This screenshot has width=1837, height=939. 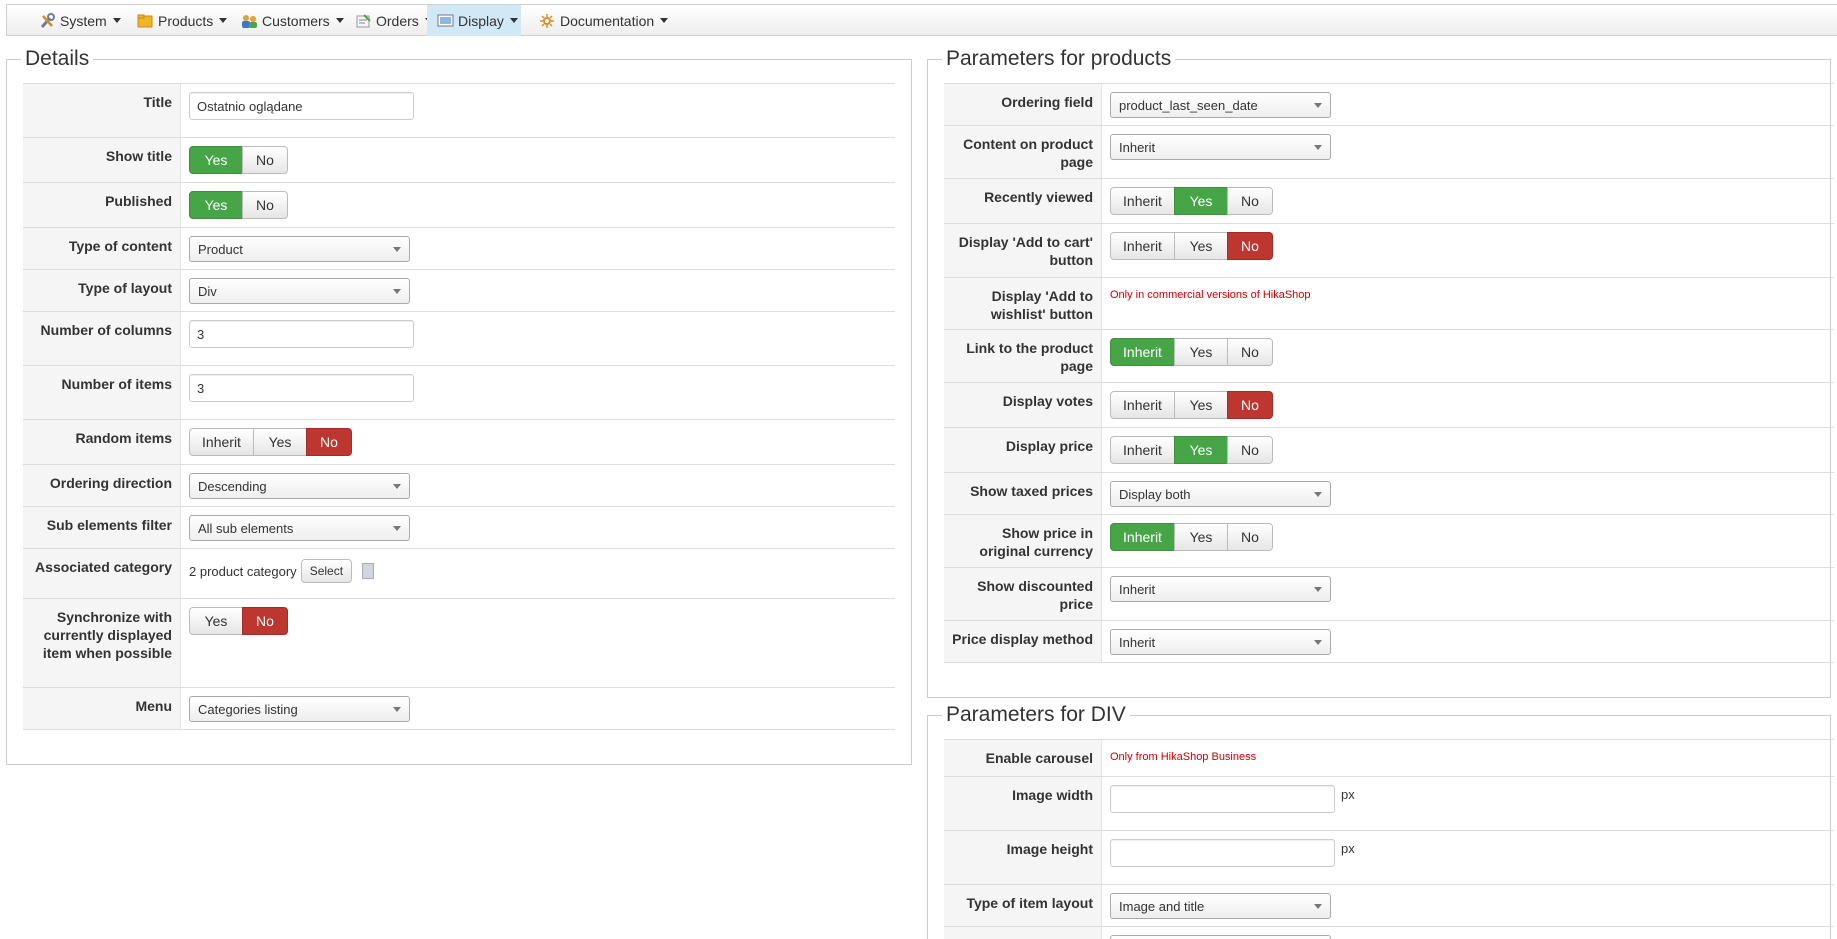 What do you see at coordinates (299, 249) in the screenshot?
I see `type-of-content-select: Product` at bounding box center [299, 249].